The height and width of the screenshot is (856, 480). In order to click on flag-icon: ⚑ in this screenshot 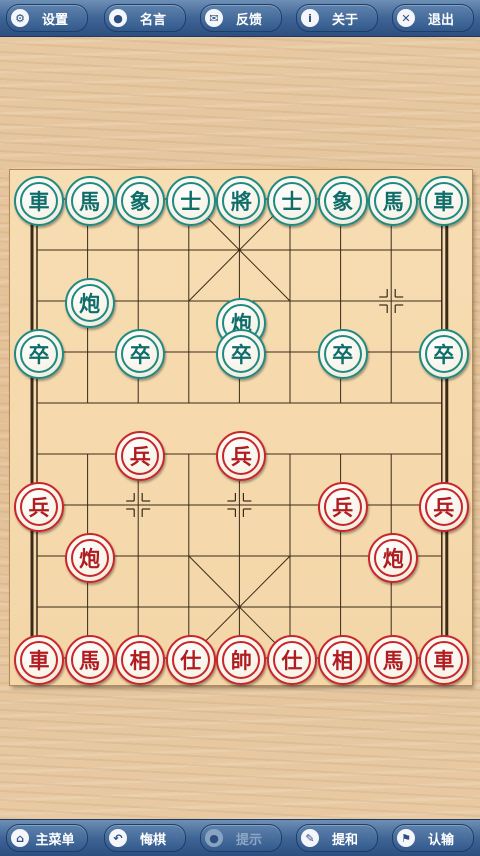, I will do `click(406, 838)`.